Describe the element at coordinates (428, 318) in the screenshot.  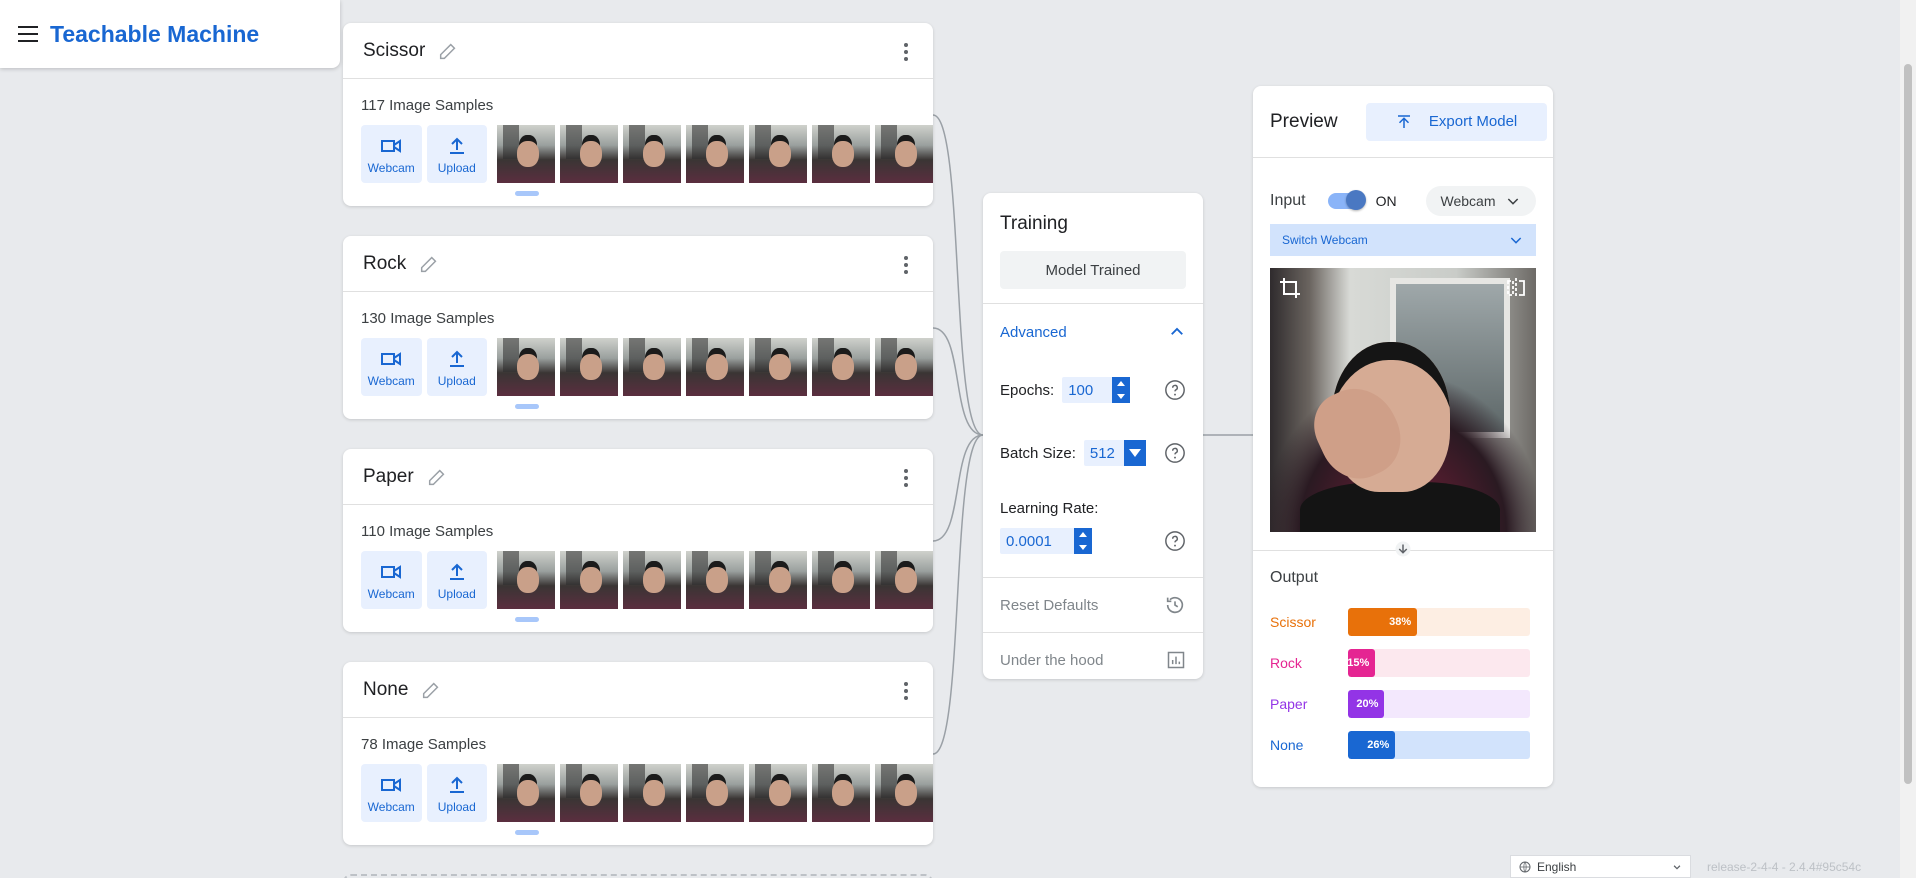
I see `sample-count: 130 Image Samples` at that location.